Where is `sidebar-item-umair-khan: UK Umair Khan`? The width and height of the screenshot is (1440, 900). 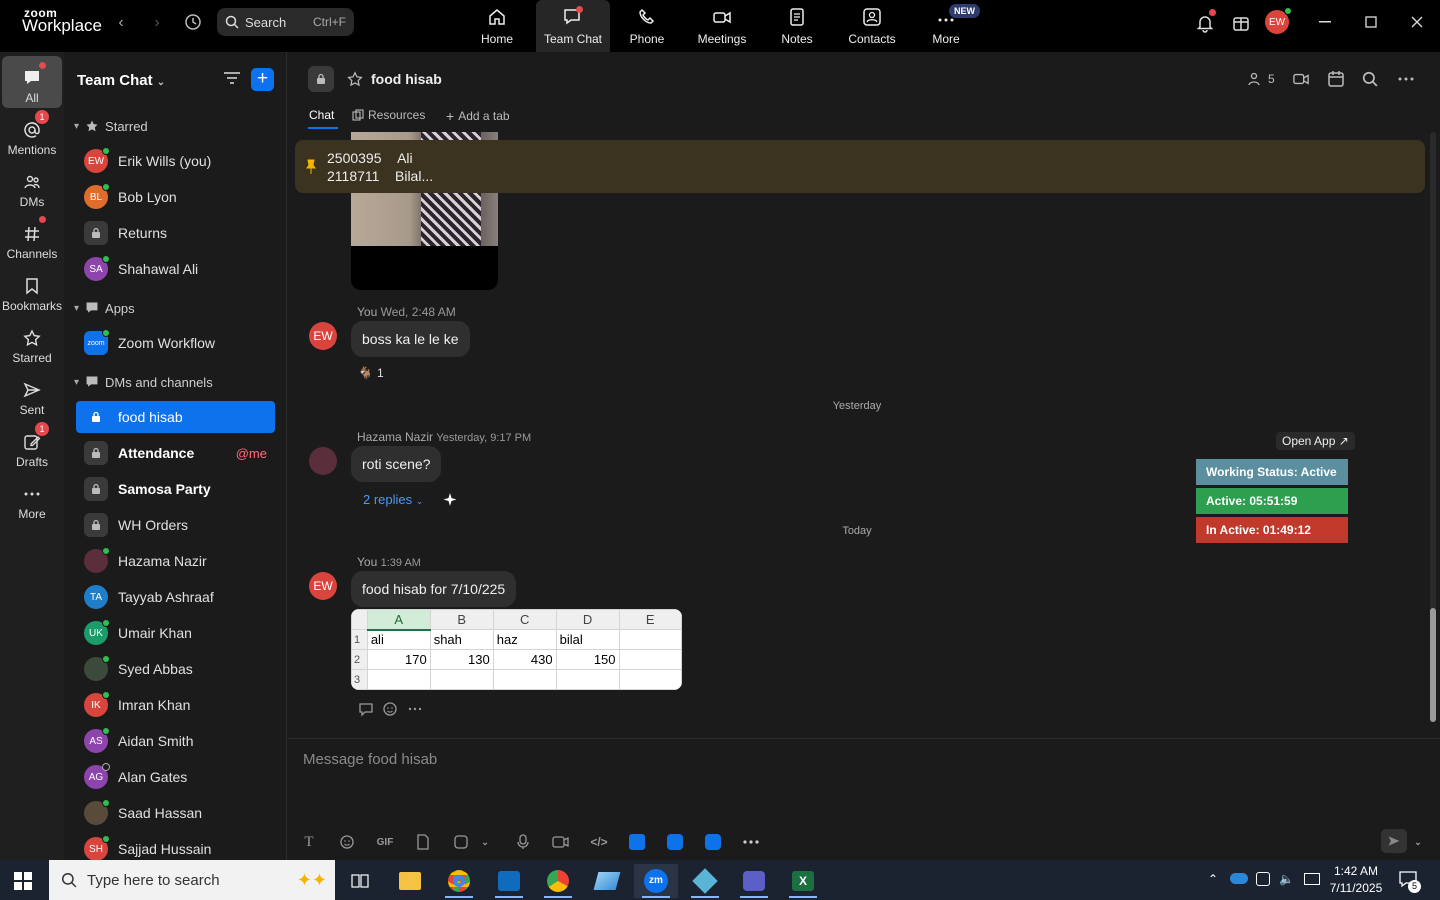 sidebar-item-umair-khan: UK Umair Khan is located at coordinates (175, 633).